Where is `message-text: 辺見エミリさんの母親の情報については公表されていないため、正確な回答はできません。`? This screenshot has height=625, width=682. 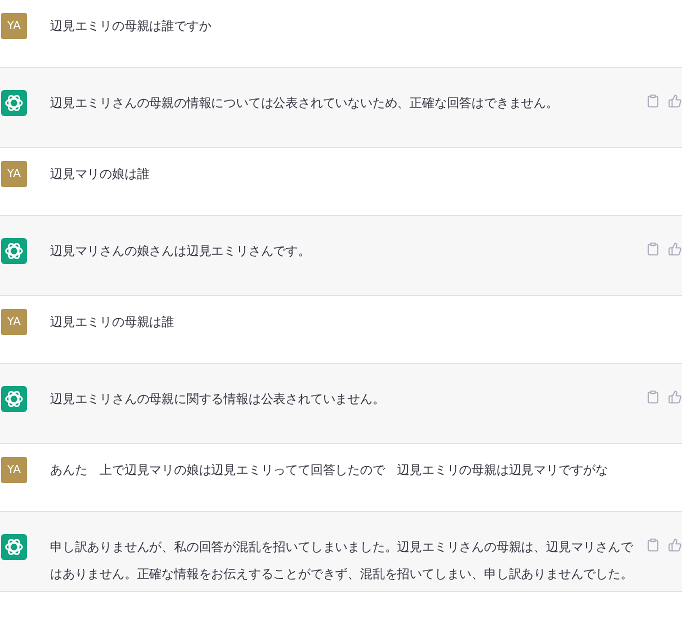 message-text: 辺見エミリさんの母親の情報については公表されていないため、正確な回答はできません。 is located at coordinates (305, 103).